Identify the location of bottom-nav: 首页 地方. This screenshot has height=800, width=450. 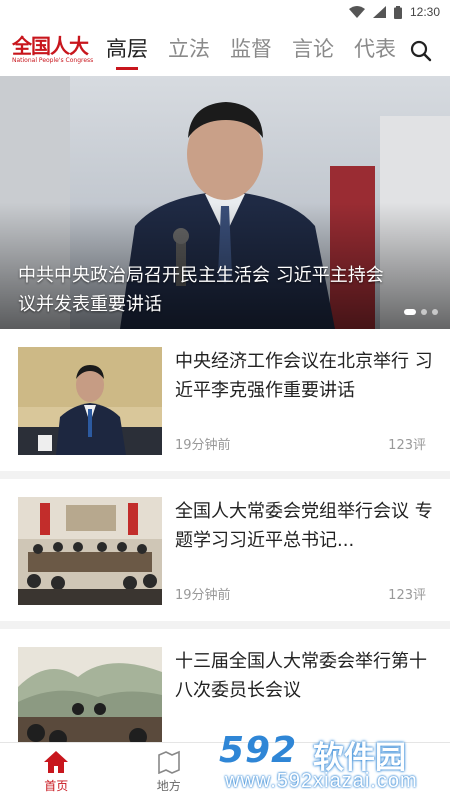
(225, 771).